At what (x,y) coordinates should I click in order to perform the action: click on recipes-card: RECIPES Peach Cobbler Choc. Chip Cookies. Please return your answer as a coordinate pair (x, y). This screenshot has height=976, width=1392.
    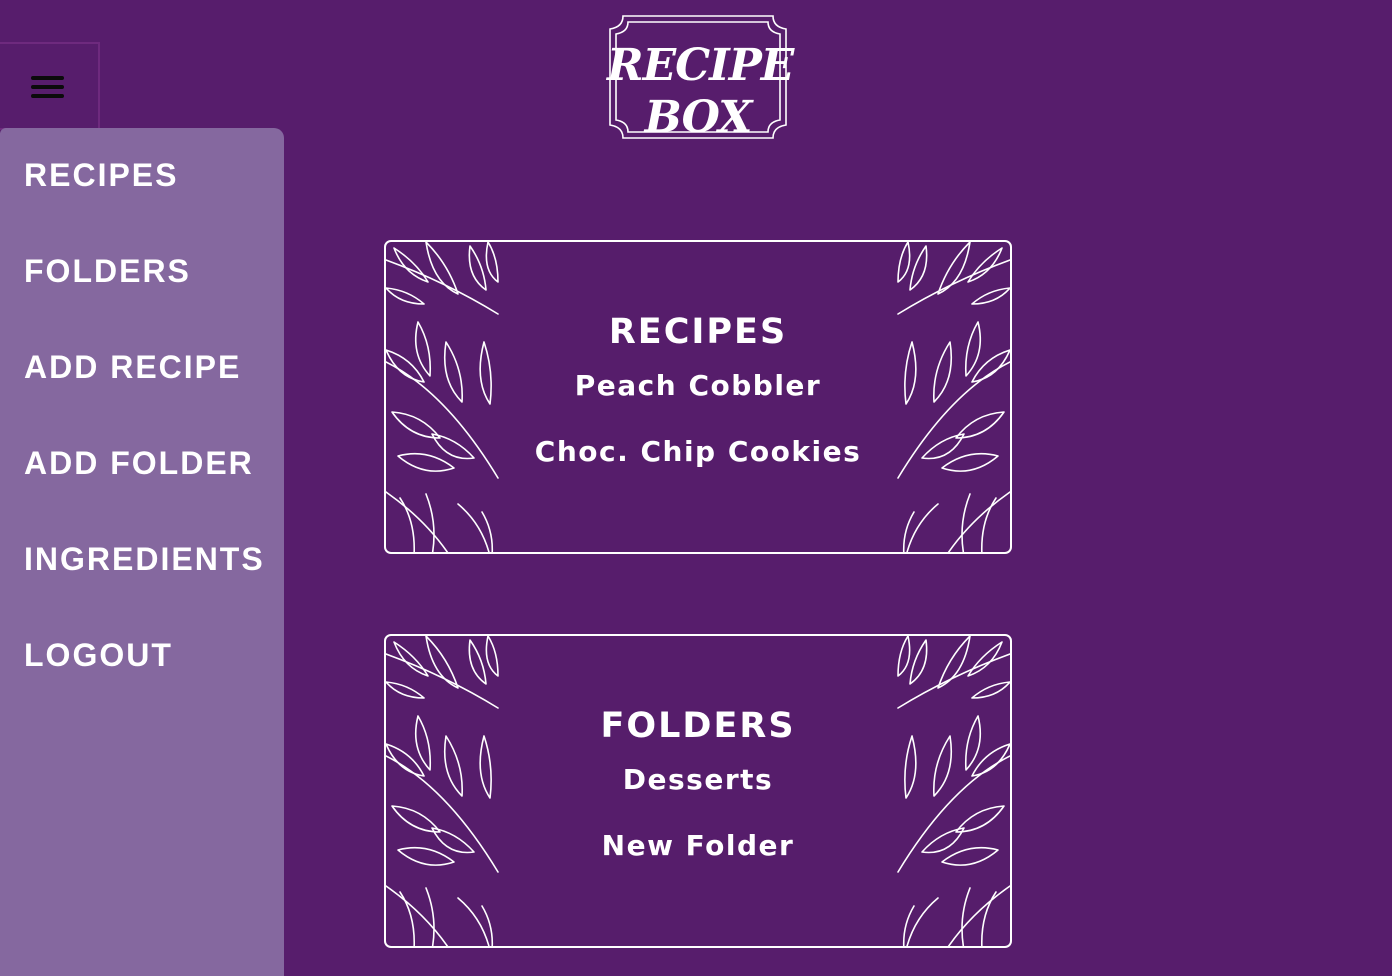
    Looking at the image, I should click on (698, 397).